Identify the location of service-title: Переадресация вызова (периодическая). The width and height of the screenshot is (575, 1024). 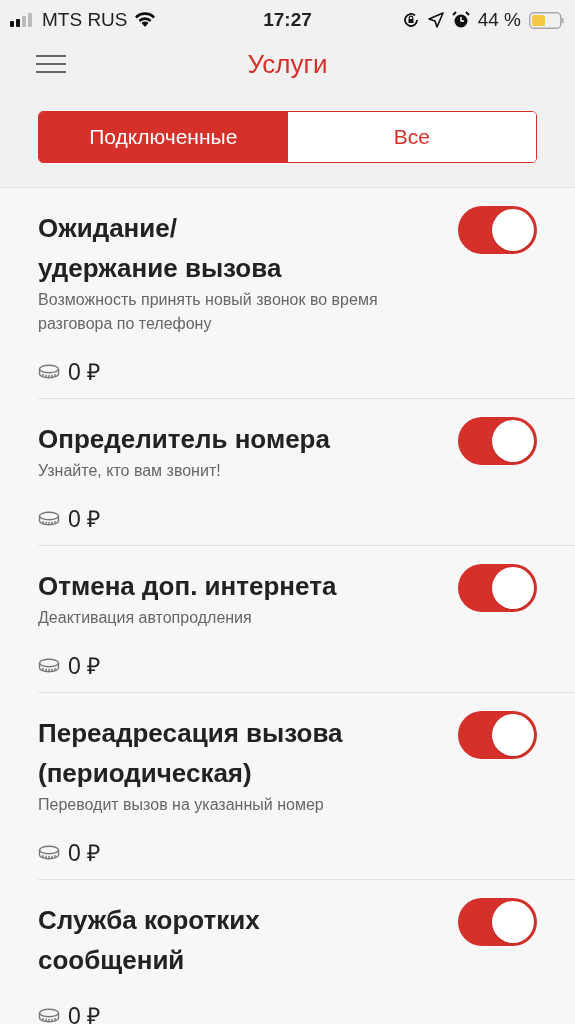
(191, 753).